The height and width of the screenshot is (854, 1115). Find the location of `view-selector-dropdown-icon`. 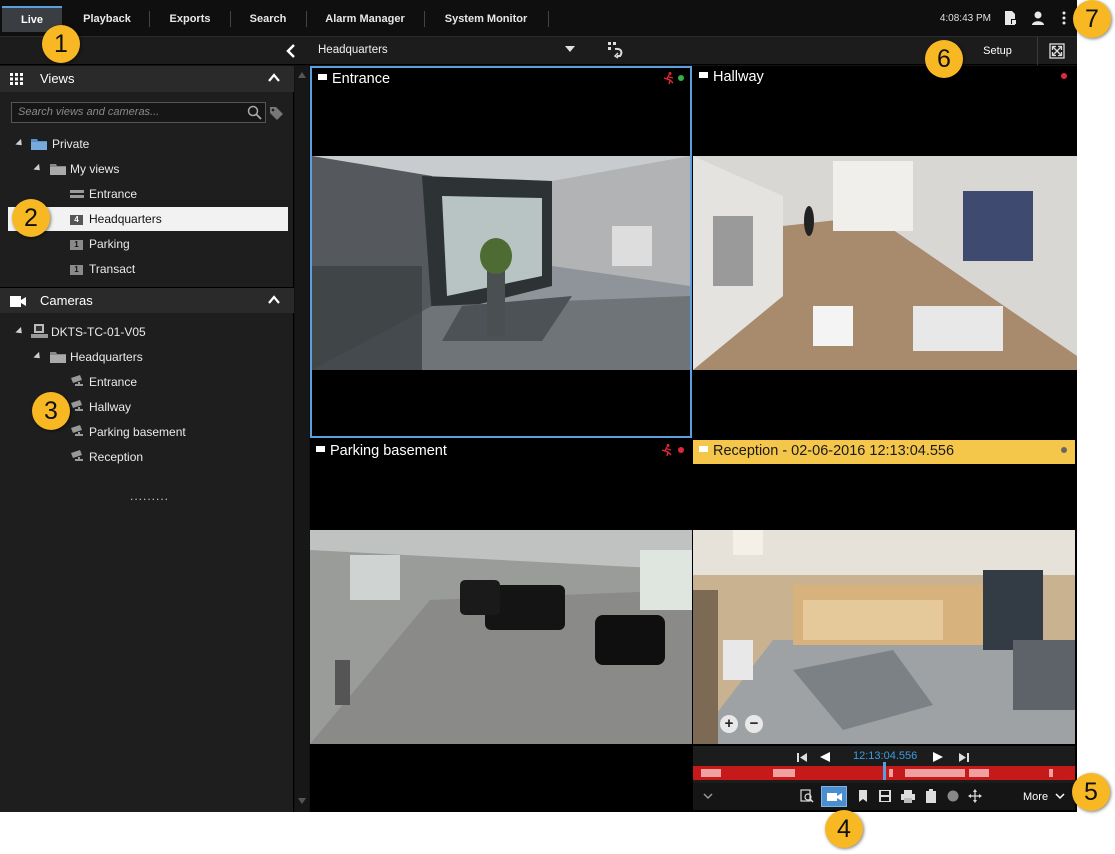

view-selector-dropdown-icon is located at coordinates (570, 49).